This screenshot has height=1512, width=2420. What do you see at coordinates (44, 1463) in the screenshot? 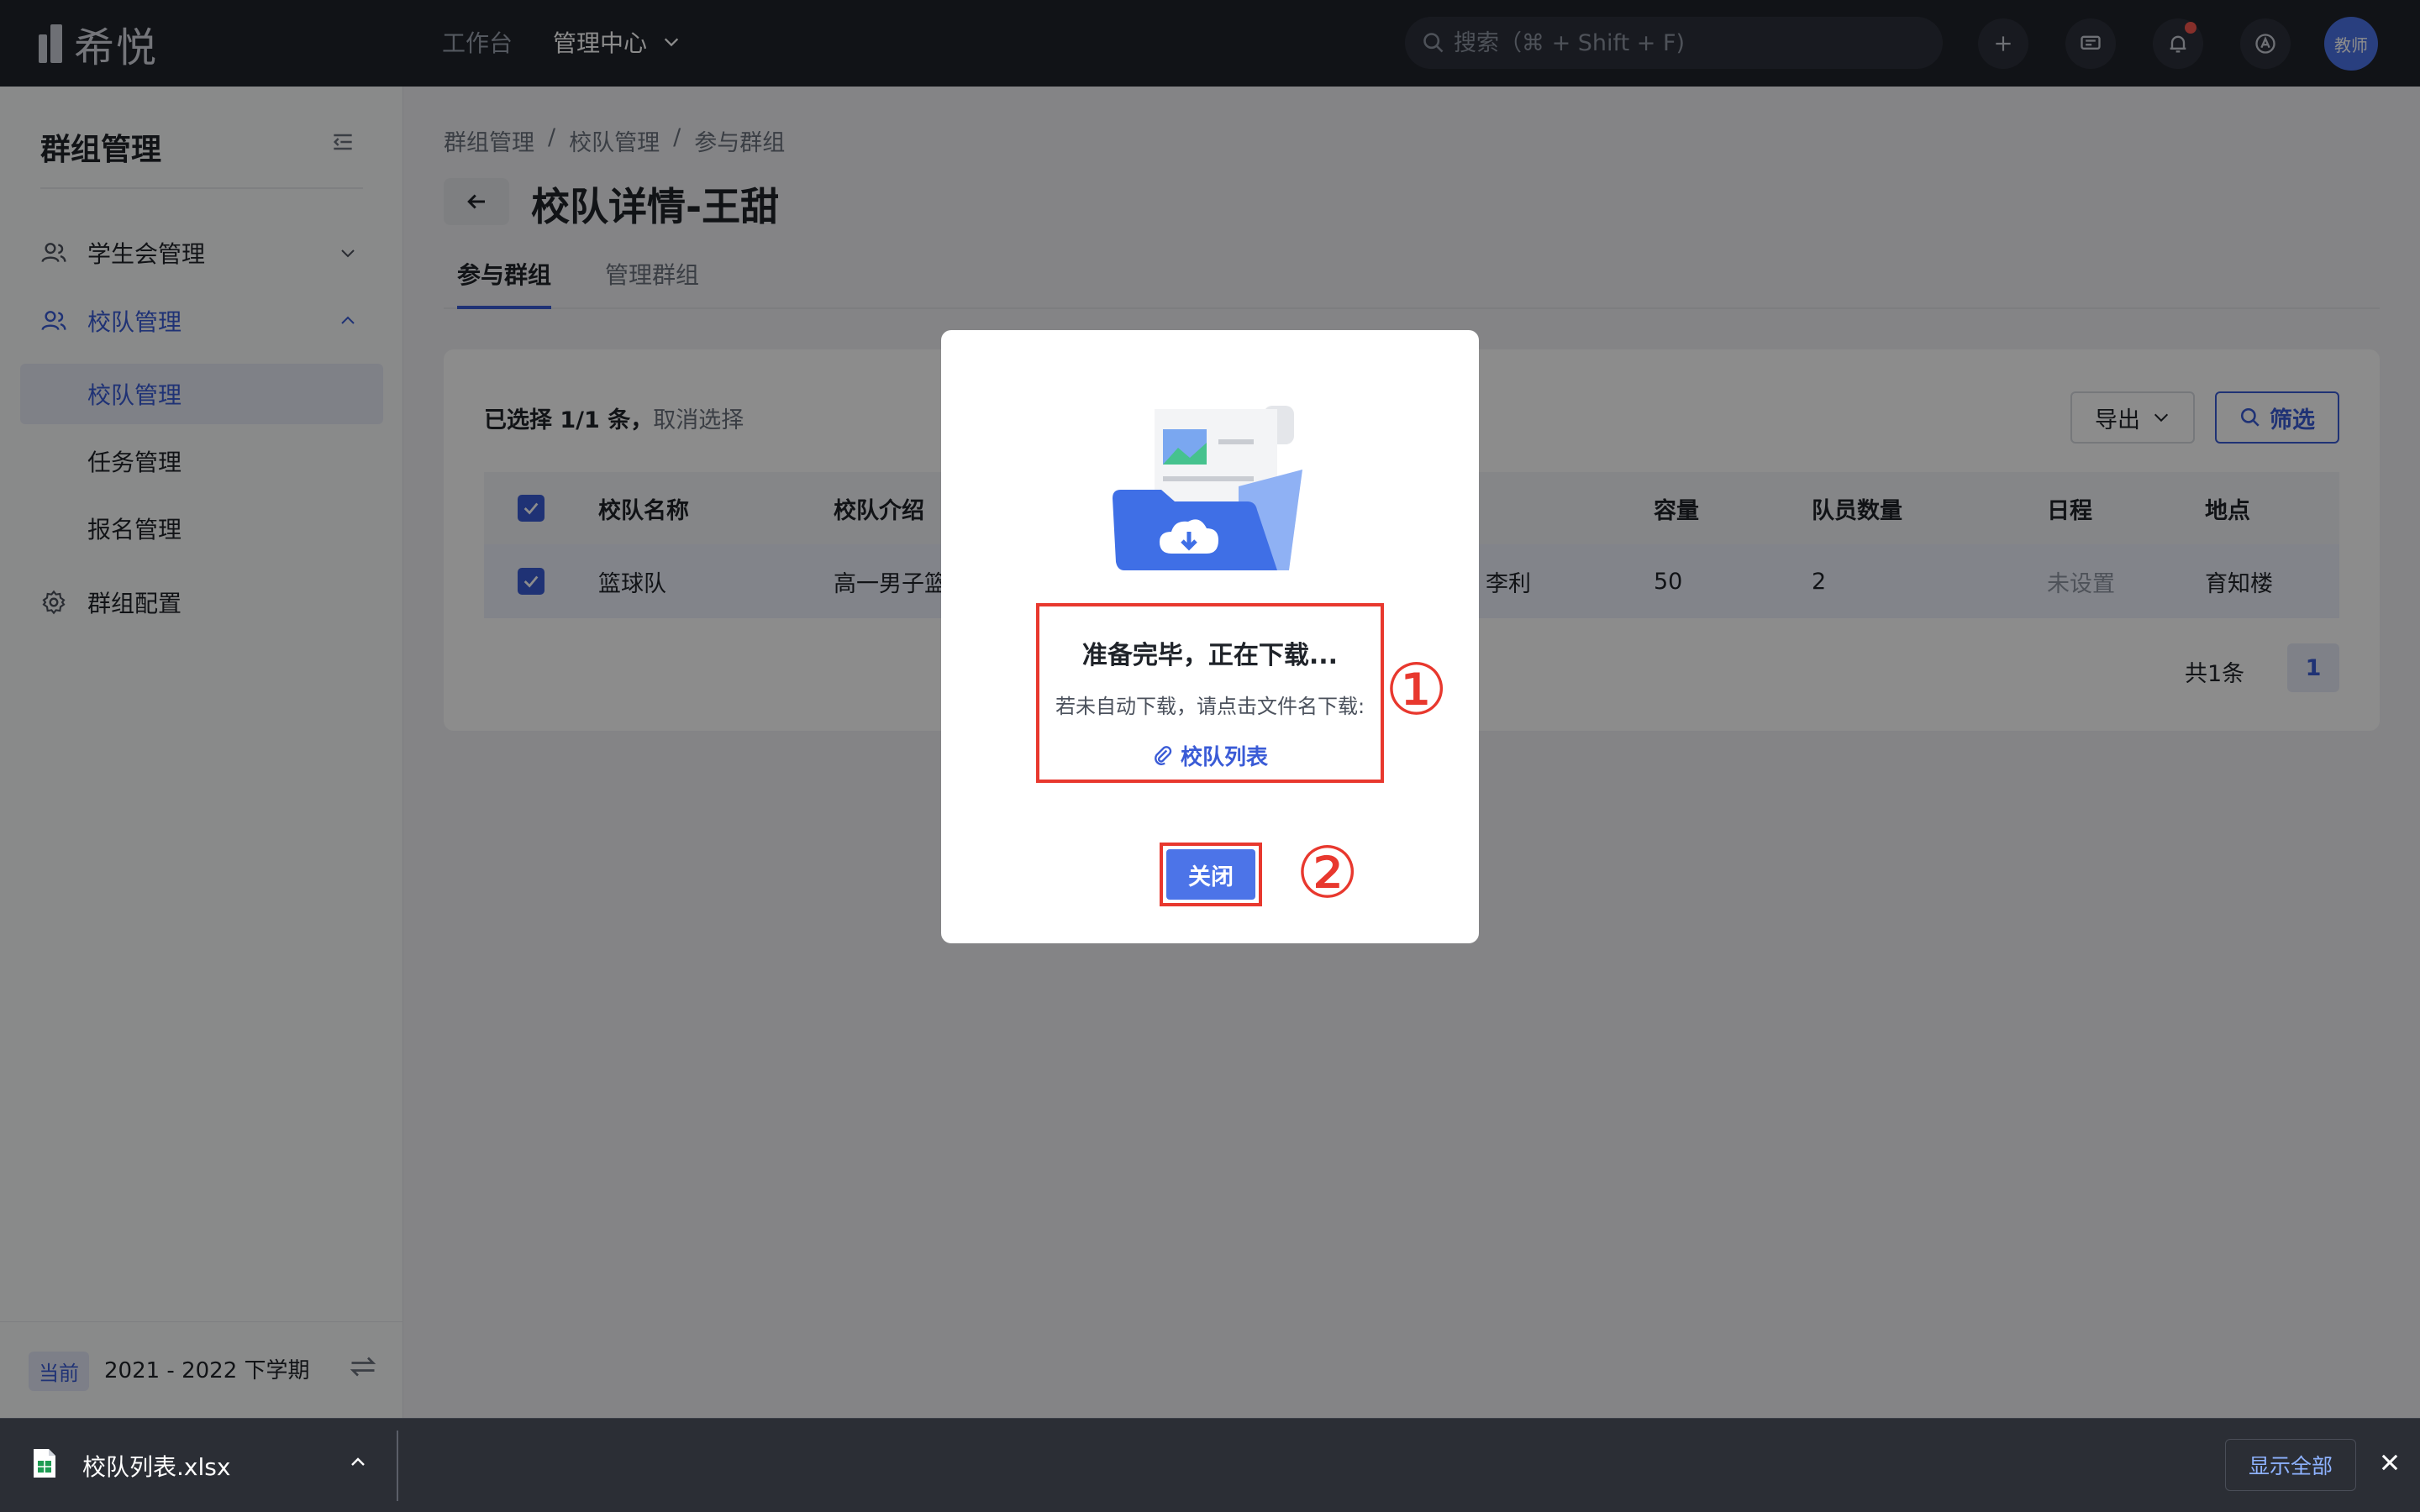
I see `excel-file-icon` at bounding box center [44, 1463].